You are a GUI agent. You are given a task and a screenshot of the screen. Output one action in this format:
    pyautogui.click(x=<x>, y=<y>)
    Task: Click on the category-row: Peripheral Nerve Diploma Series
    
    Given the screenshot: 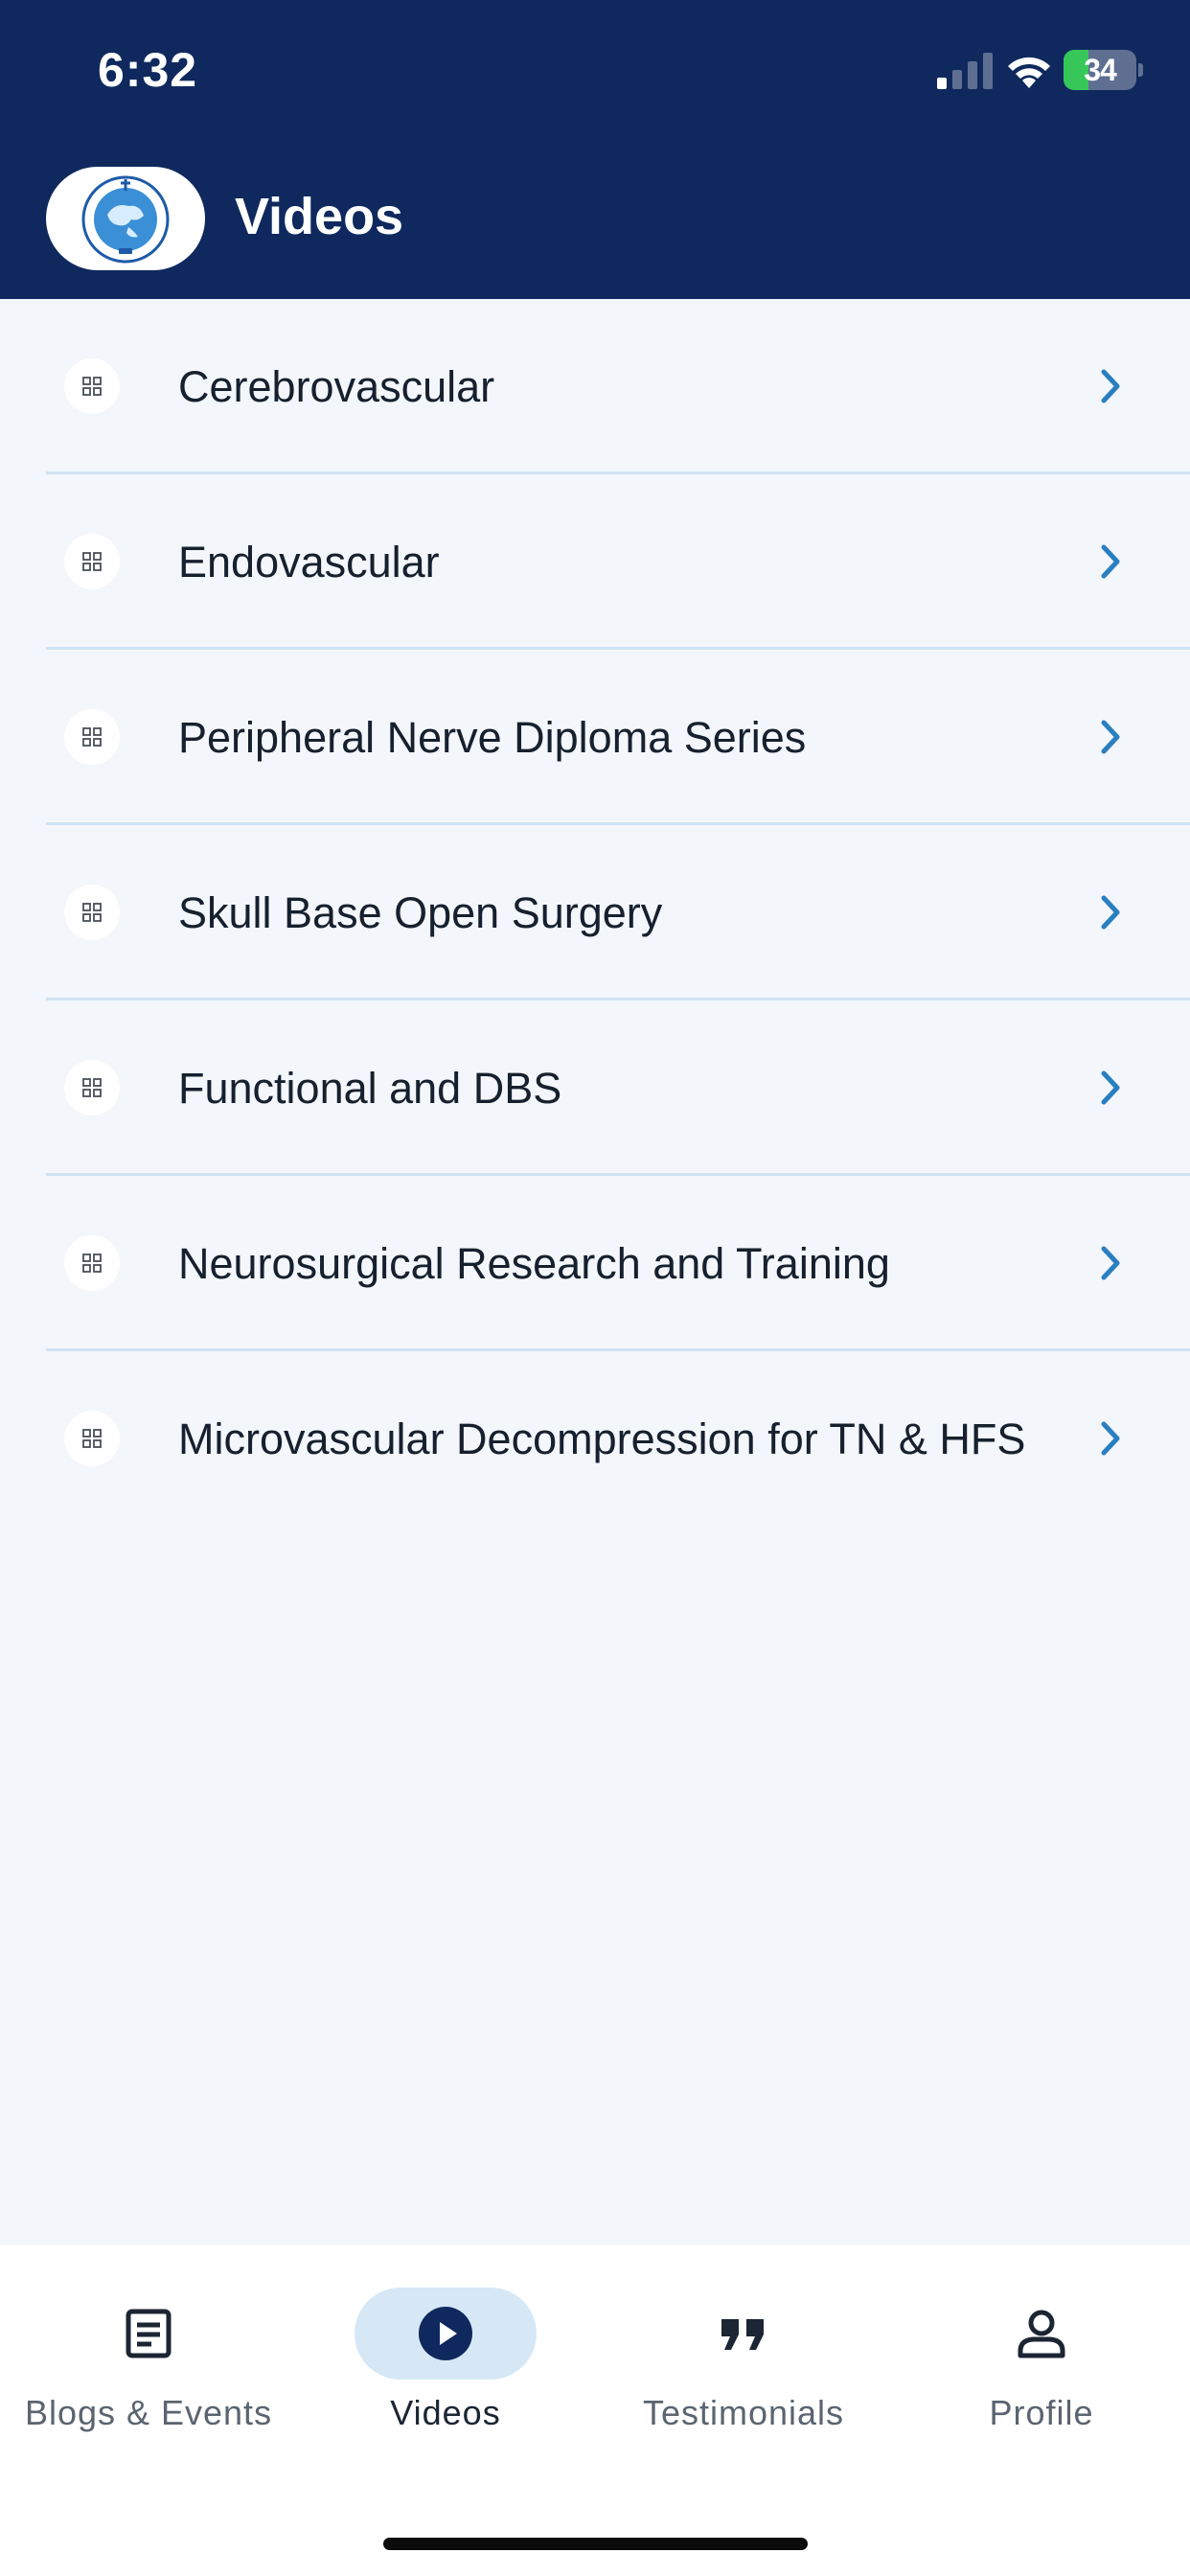 What is the action you would take?
    pyautogui.click(x=595, y=737)
    